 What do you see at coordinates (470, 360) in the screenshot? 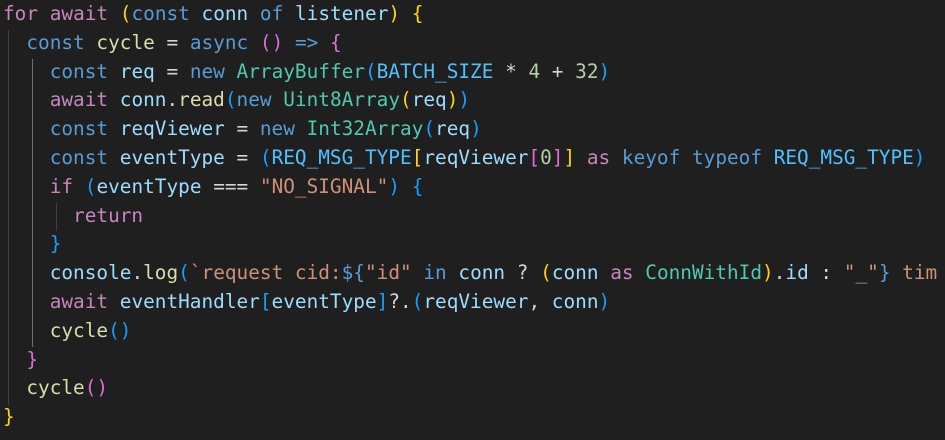
I see `code-line-13: }` at bounding box center [470, 360].